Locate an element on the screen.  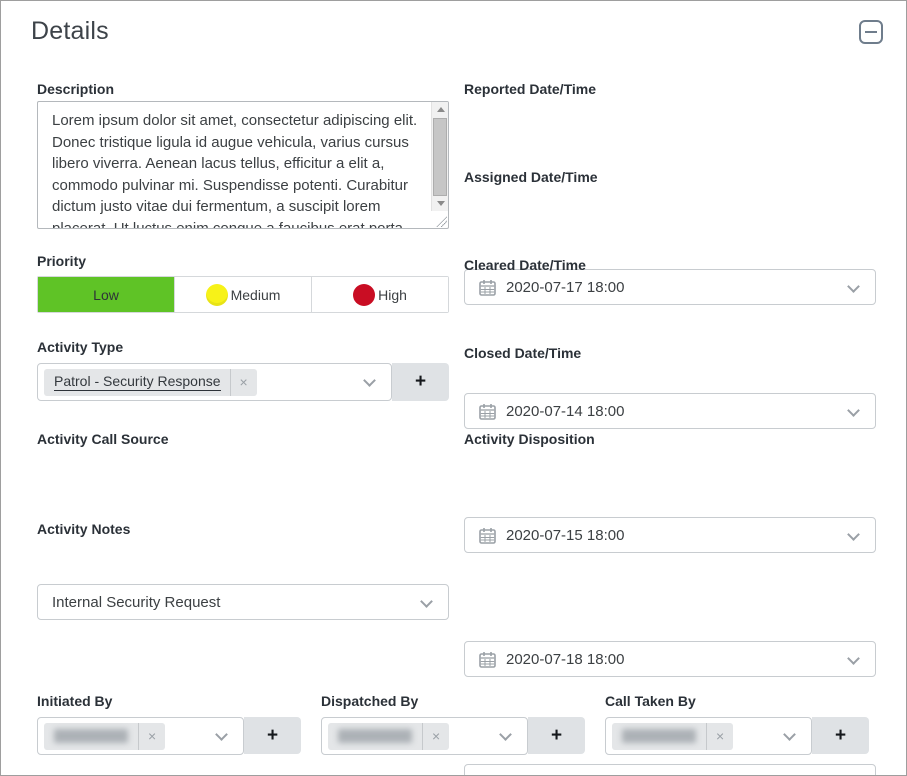
activity-type-chip: Patrol - Security Response × is located at coordinates (150, 382).